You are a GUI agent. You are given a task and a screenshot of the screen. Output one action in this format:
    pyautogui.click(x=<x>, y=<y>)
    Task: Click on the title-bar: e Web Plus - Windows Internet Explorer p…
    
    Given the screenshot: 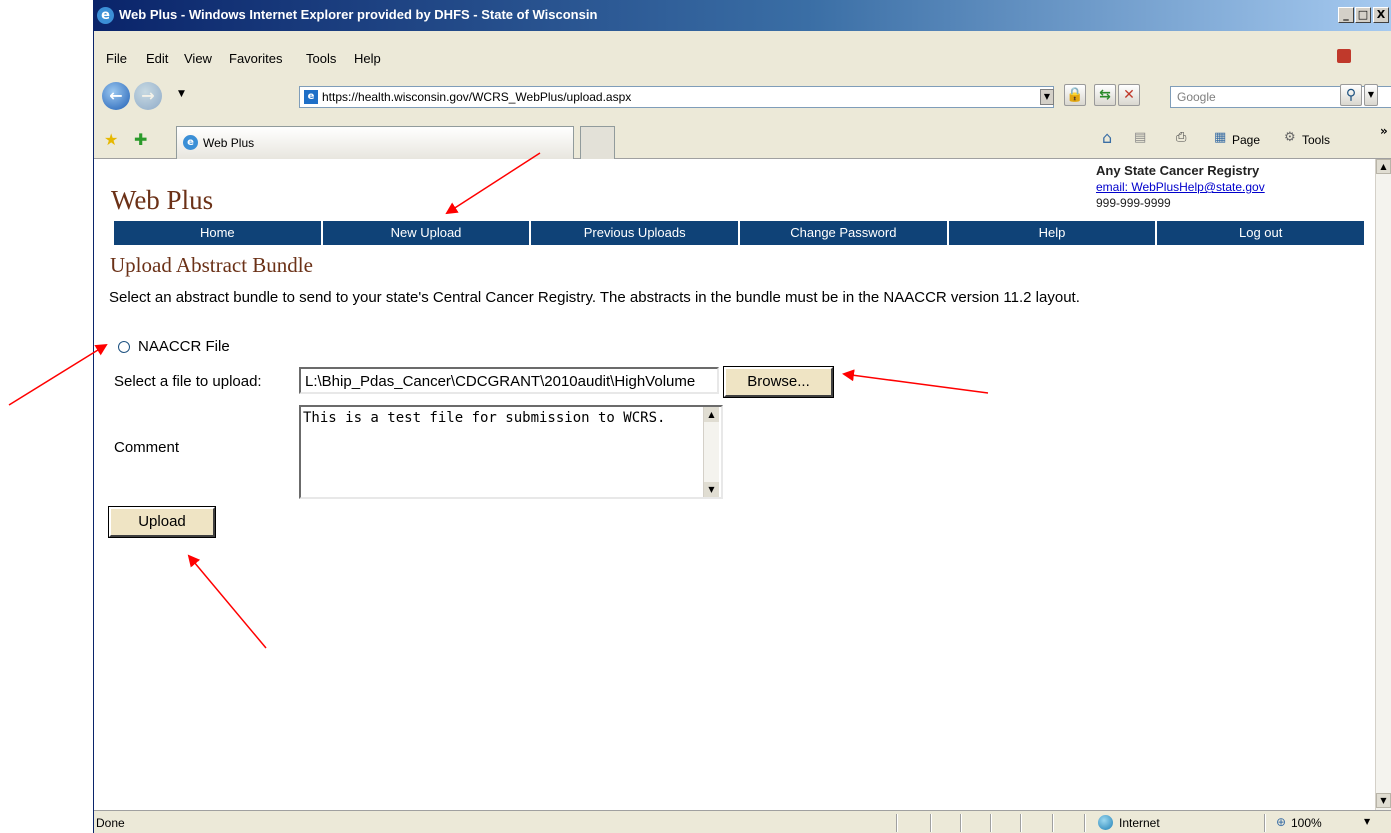 What is the action you would take?
    pyautogui.click(x=742, y=15)
    